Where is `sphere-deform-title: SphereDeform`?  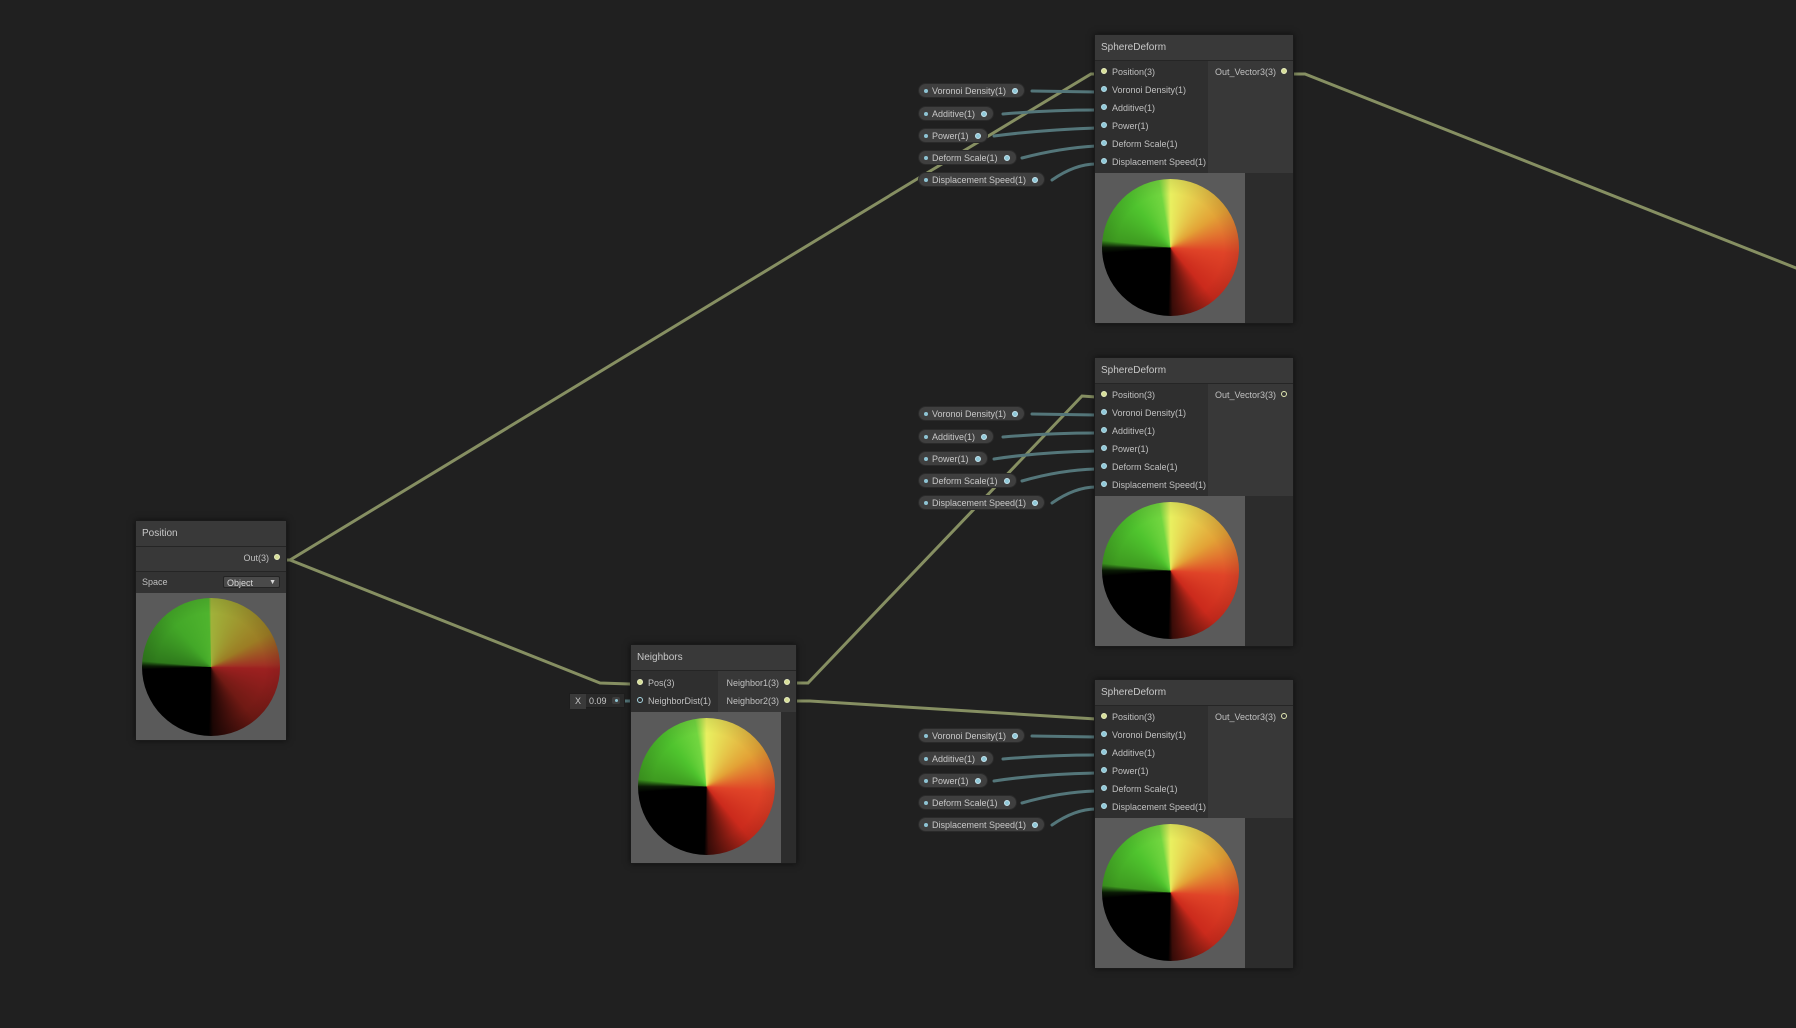
sphere-deform-title: SphereDeform is located at coordinates (1194, 693).